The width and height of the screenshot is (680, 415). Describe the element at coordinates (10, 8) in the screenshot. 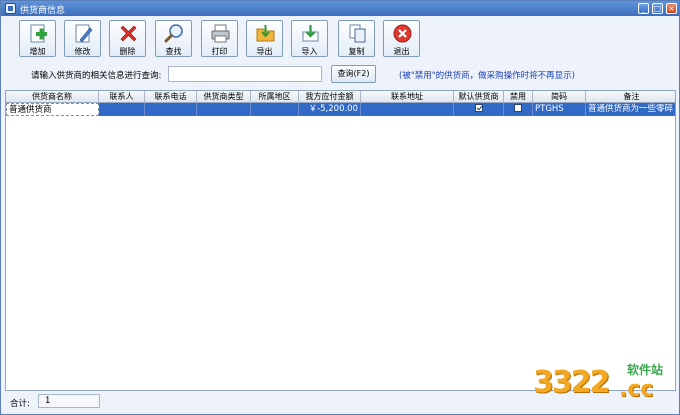

I see `app-icon` at that location.